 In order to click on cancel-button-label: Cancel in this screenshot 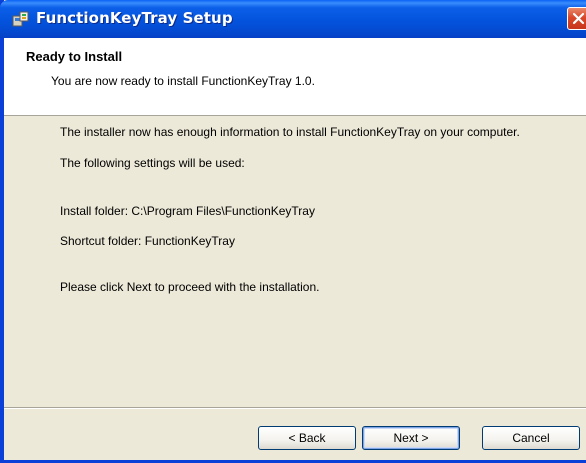, I will do `click(531, 438)`.